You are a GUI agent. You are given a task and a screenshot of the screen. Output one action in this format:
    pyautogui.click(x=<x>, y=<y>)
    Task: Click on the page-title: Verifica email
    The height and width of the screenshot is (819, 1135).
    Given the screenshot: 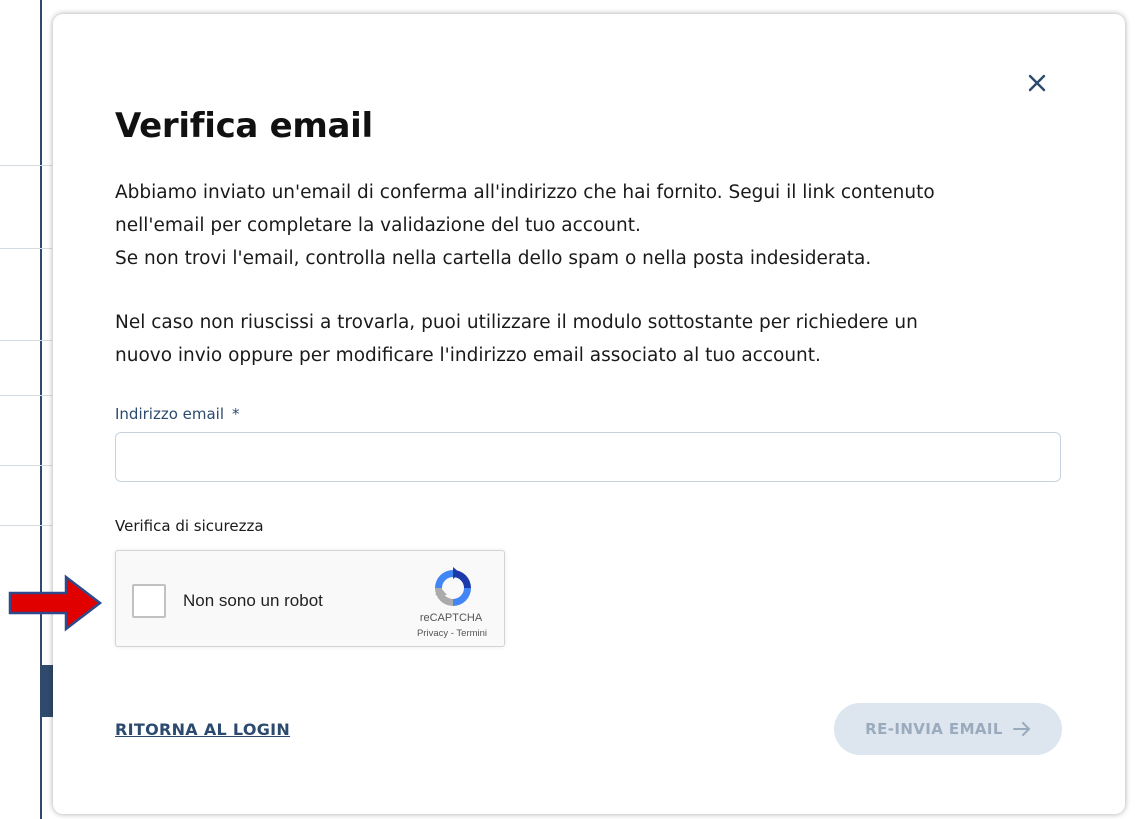 What is the action you would take?
    pyautogui.click(x=244, y=126)
    